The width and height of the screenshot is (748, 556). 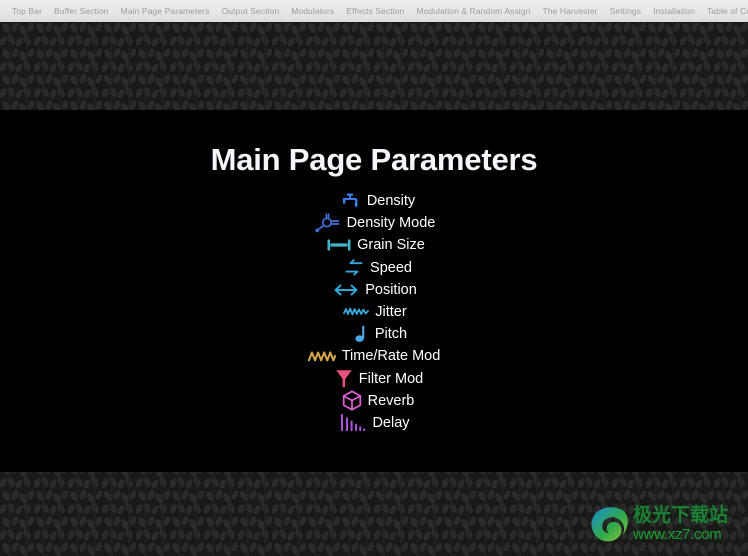 What do you see at coordinates (569, 11) in the screenshot?
I see `nav-item-the-harvester: The Harvester` at bounding box center [569, 11].